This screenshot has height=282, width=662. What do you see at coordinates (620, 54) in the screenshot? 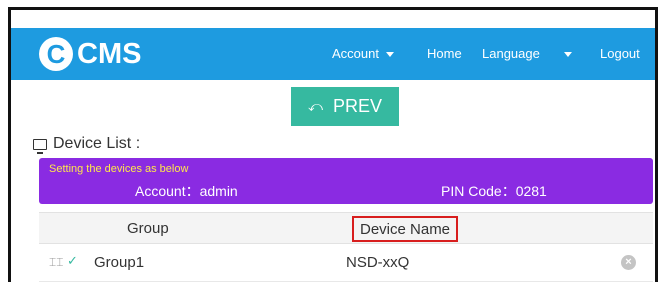
I see `nav-logout-link: Logout` at bounding box center [620, 54].